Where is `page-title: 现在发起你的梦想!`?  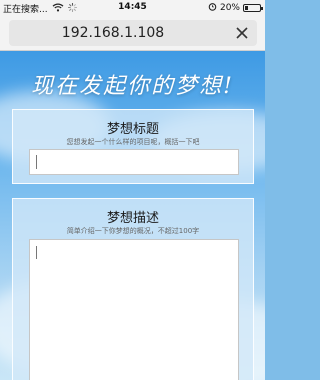 page-title: 现在发起你的梦想! is located at coordinates (132, 86).